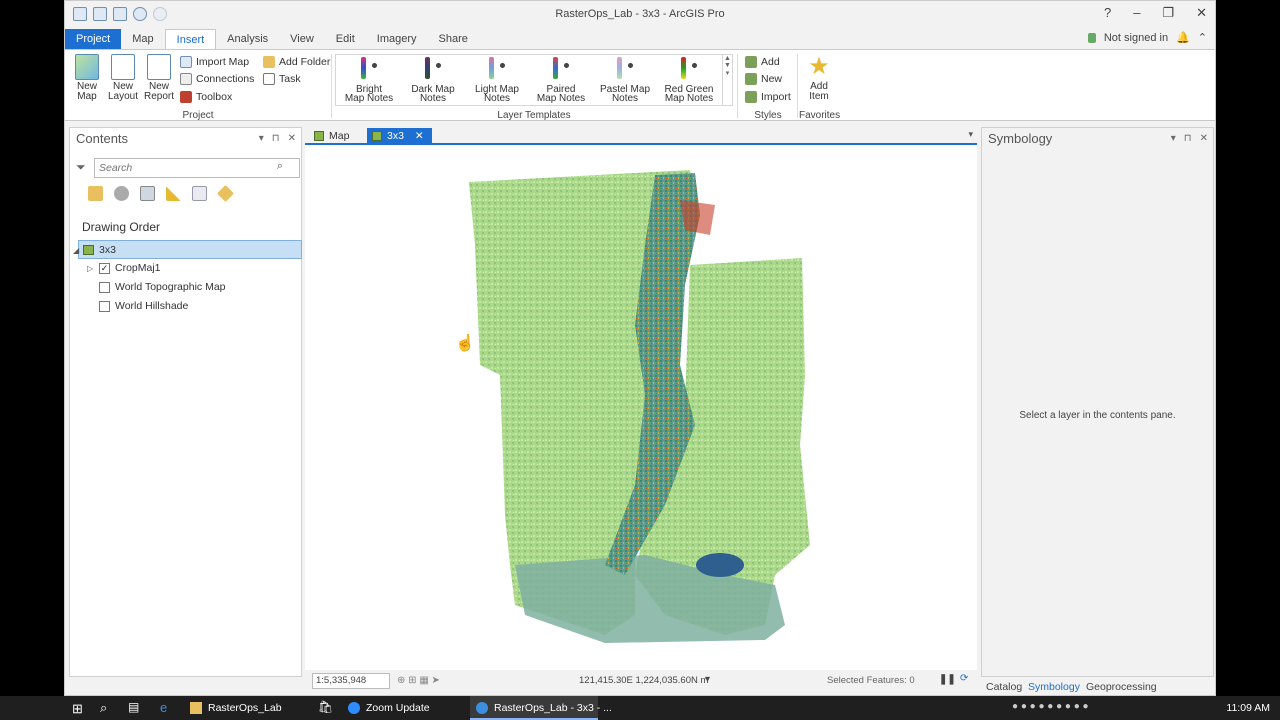  I want to click on list-by-drawing-order-icon, so click(95, 193).